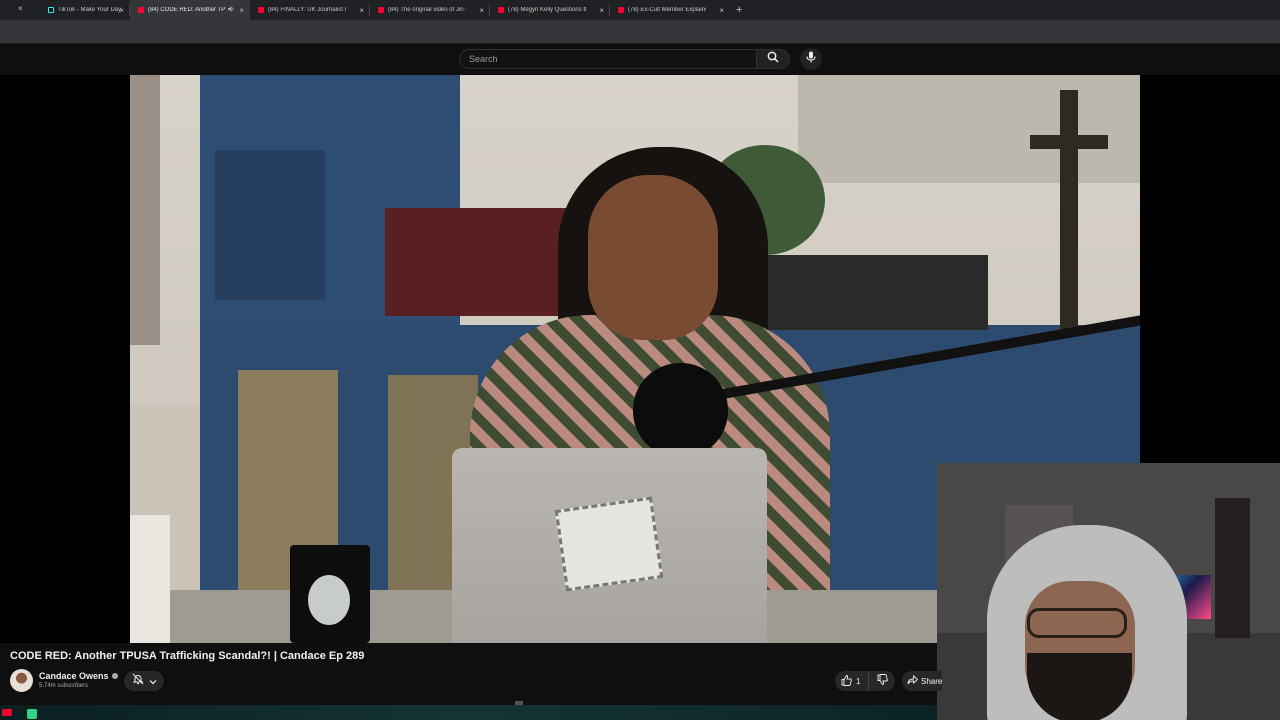 The image size is (1280, 720). I want to click on thumbs-up-icon, so click(846, 681).